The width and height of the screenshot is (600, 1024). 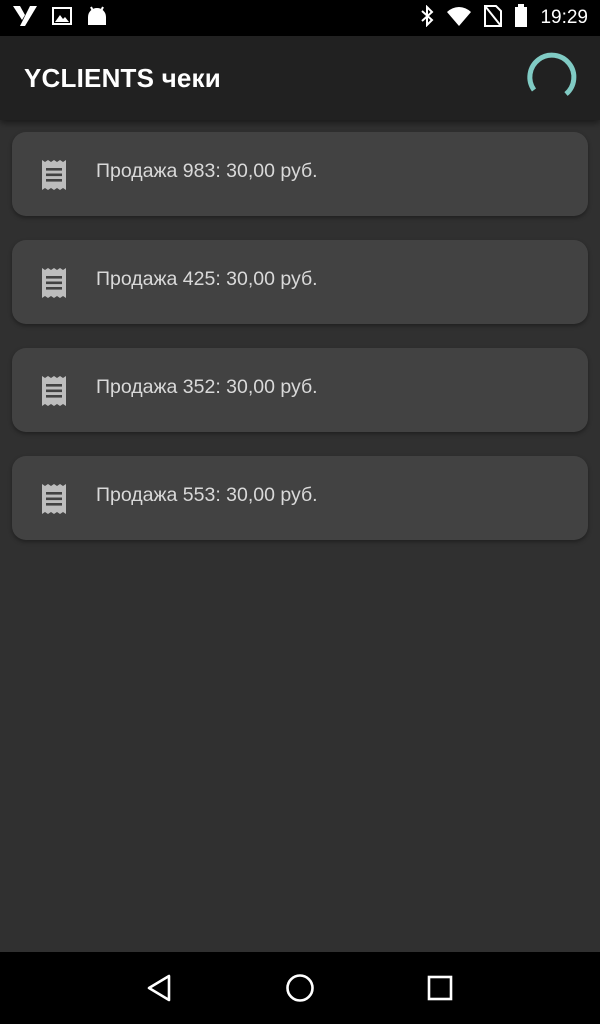 I want to click on status-bar-notifications, so click(x=67, y=18).